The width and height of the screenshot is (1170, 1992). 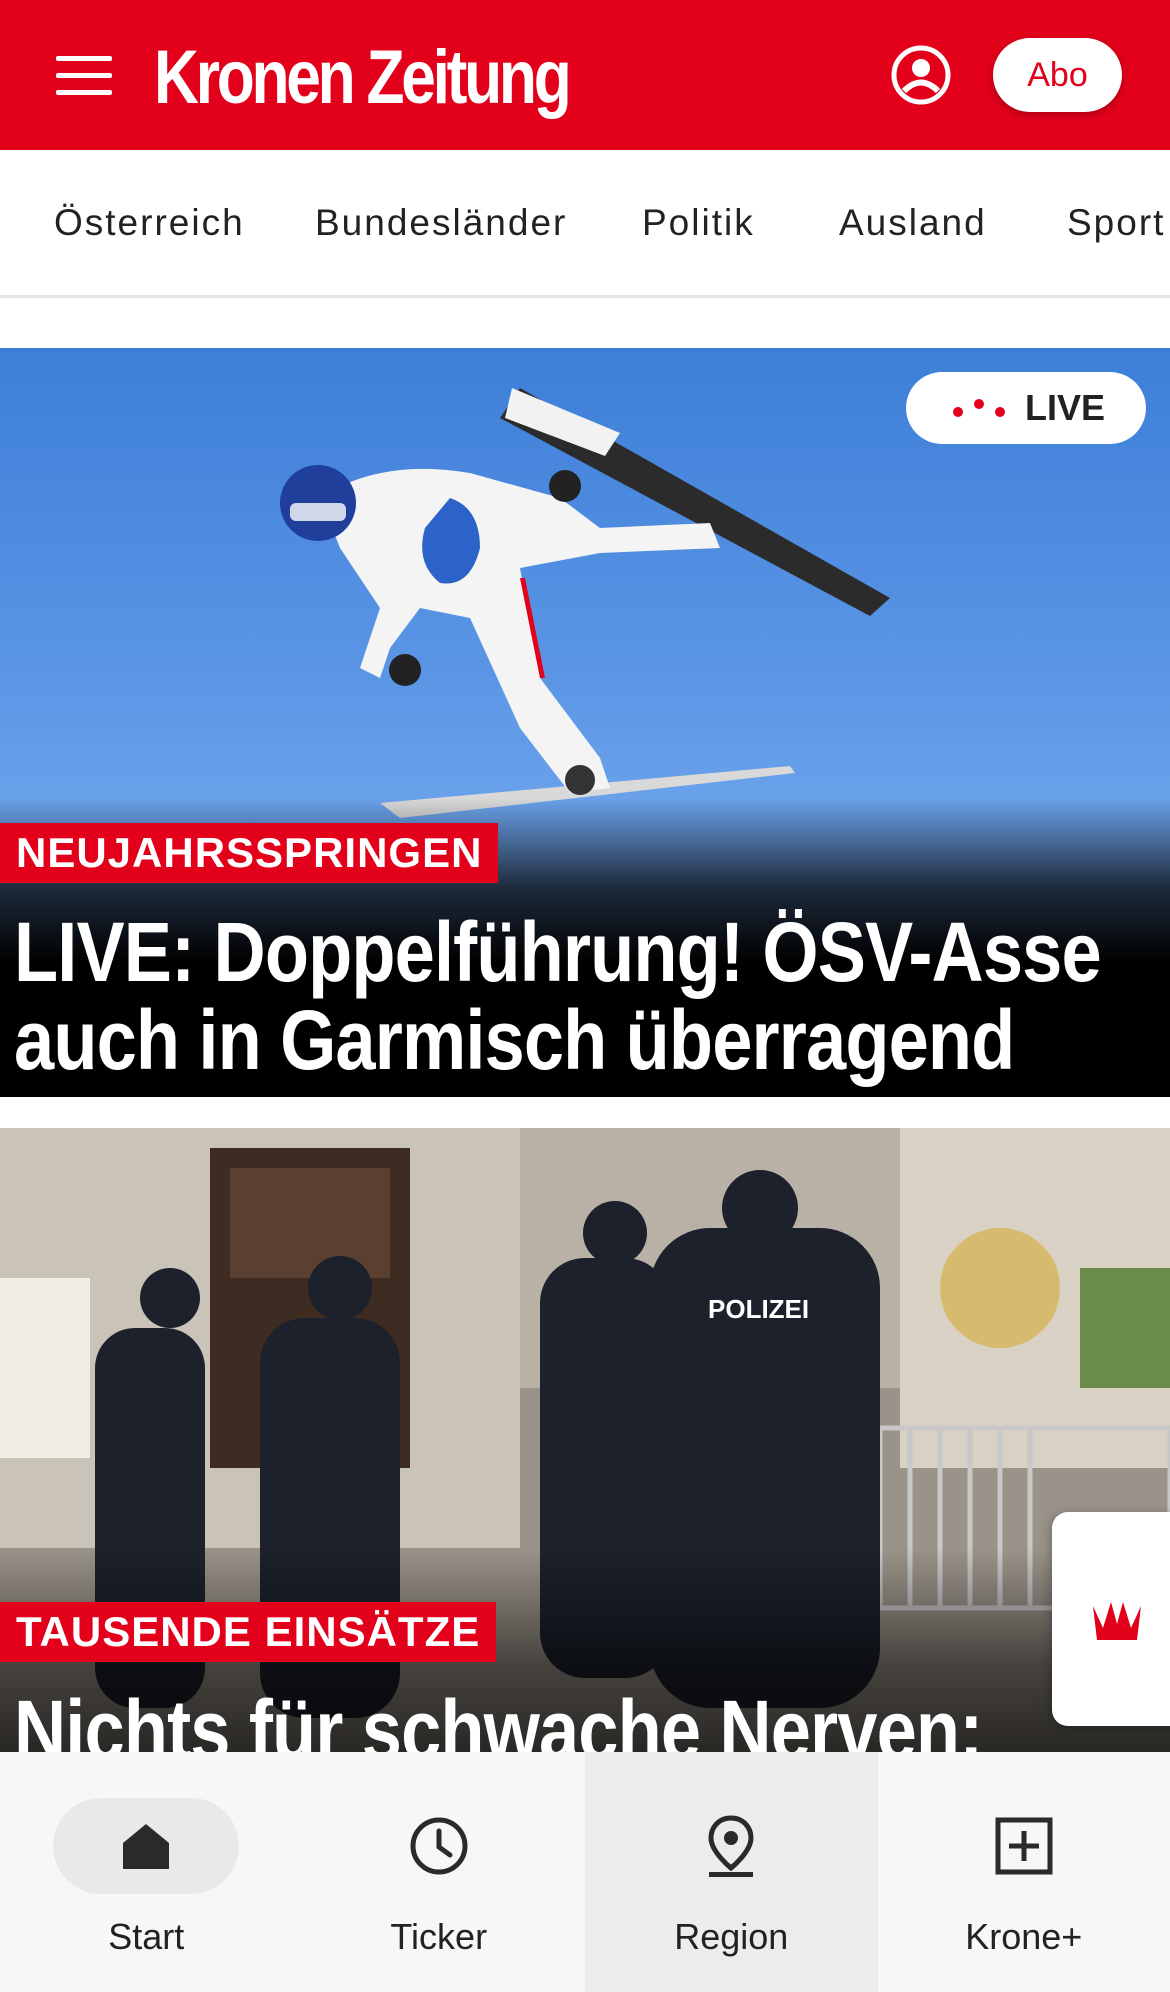 What do you see at coordinates (1057, 75) in the screenshot?
I see `abo-button: Abo` at bounding box center [1057, 75].